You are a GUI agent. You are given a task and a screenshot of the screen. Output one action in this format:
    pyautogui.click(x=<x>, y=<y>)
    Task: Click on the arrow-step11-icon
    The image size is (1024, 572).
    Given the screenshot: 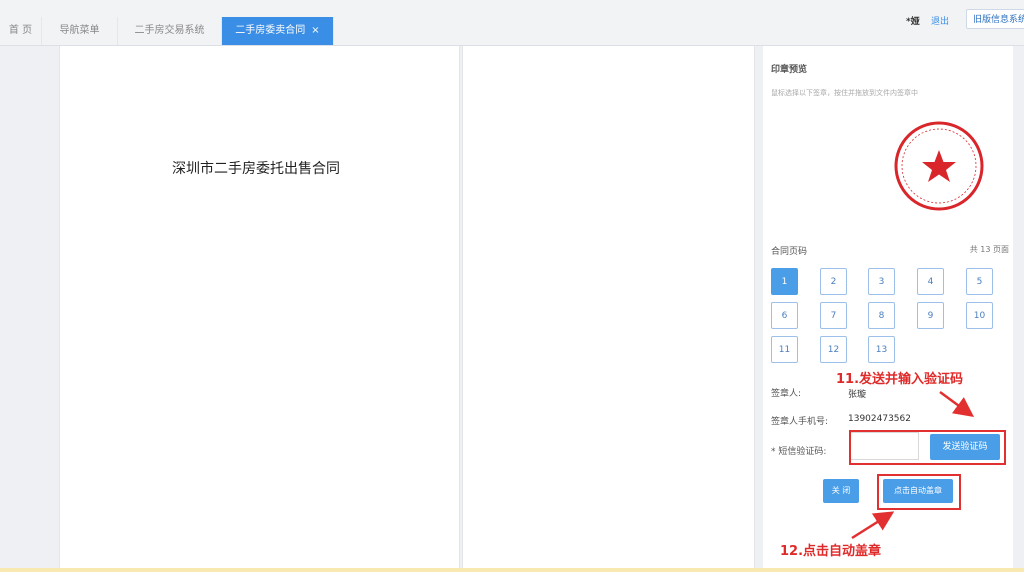 What is the action you would take?
    pyautogui.click(x=957, y=403)
    